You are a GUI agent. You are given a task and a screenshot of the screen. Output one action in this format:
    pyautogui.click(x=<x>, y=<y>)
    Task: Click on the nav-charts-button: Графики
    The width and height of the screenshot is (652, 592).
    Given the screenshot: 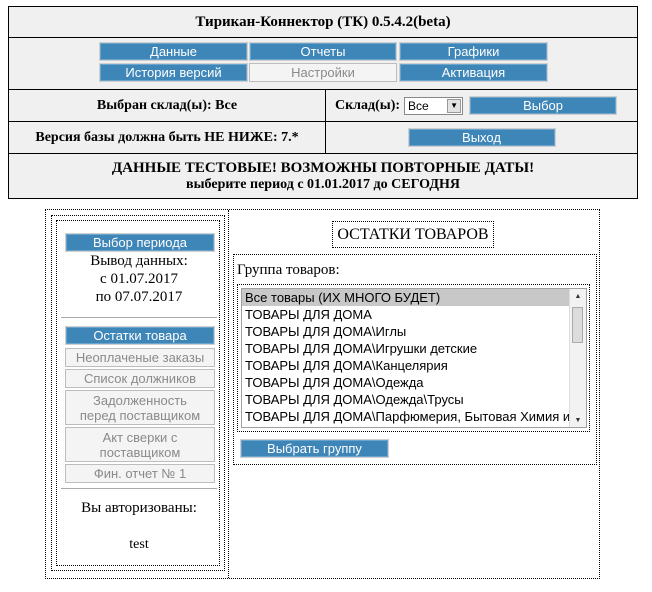 What is the action you would take?
    pyautogui.click(x=473, y=51)
    